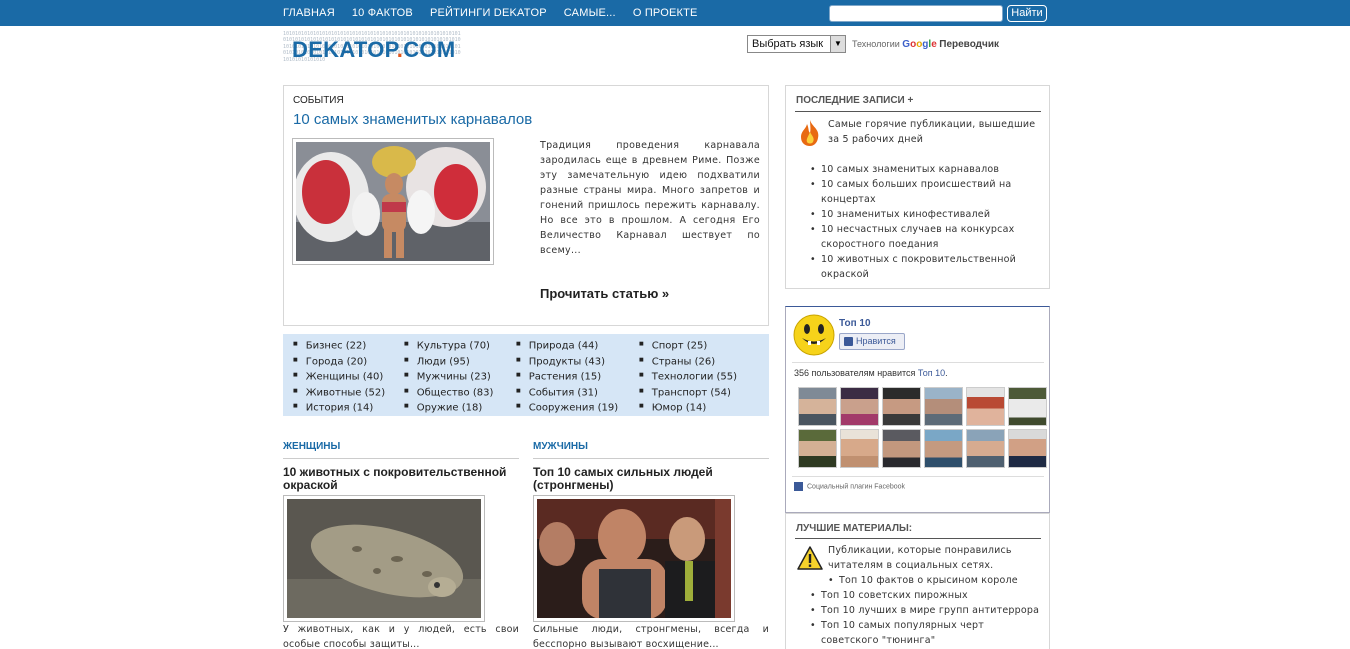 This screenshot has height=649, width=1350. What do you see at coordinates (926, 595) in the screenshot?
I see `list-item: Топ 10 советских пирожных` at bounding box center [926, 595].